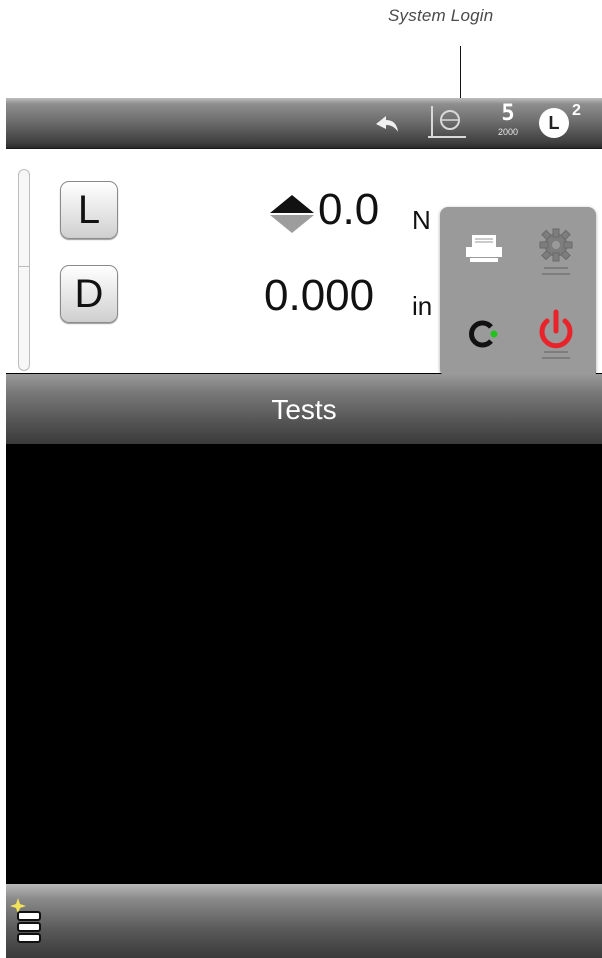  What do you see at coordinates (556, 253) in the screenshot?
I see `gear-icon` at bounding box center [556, 253].